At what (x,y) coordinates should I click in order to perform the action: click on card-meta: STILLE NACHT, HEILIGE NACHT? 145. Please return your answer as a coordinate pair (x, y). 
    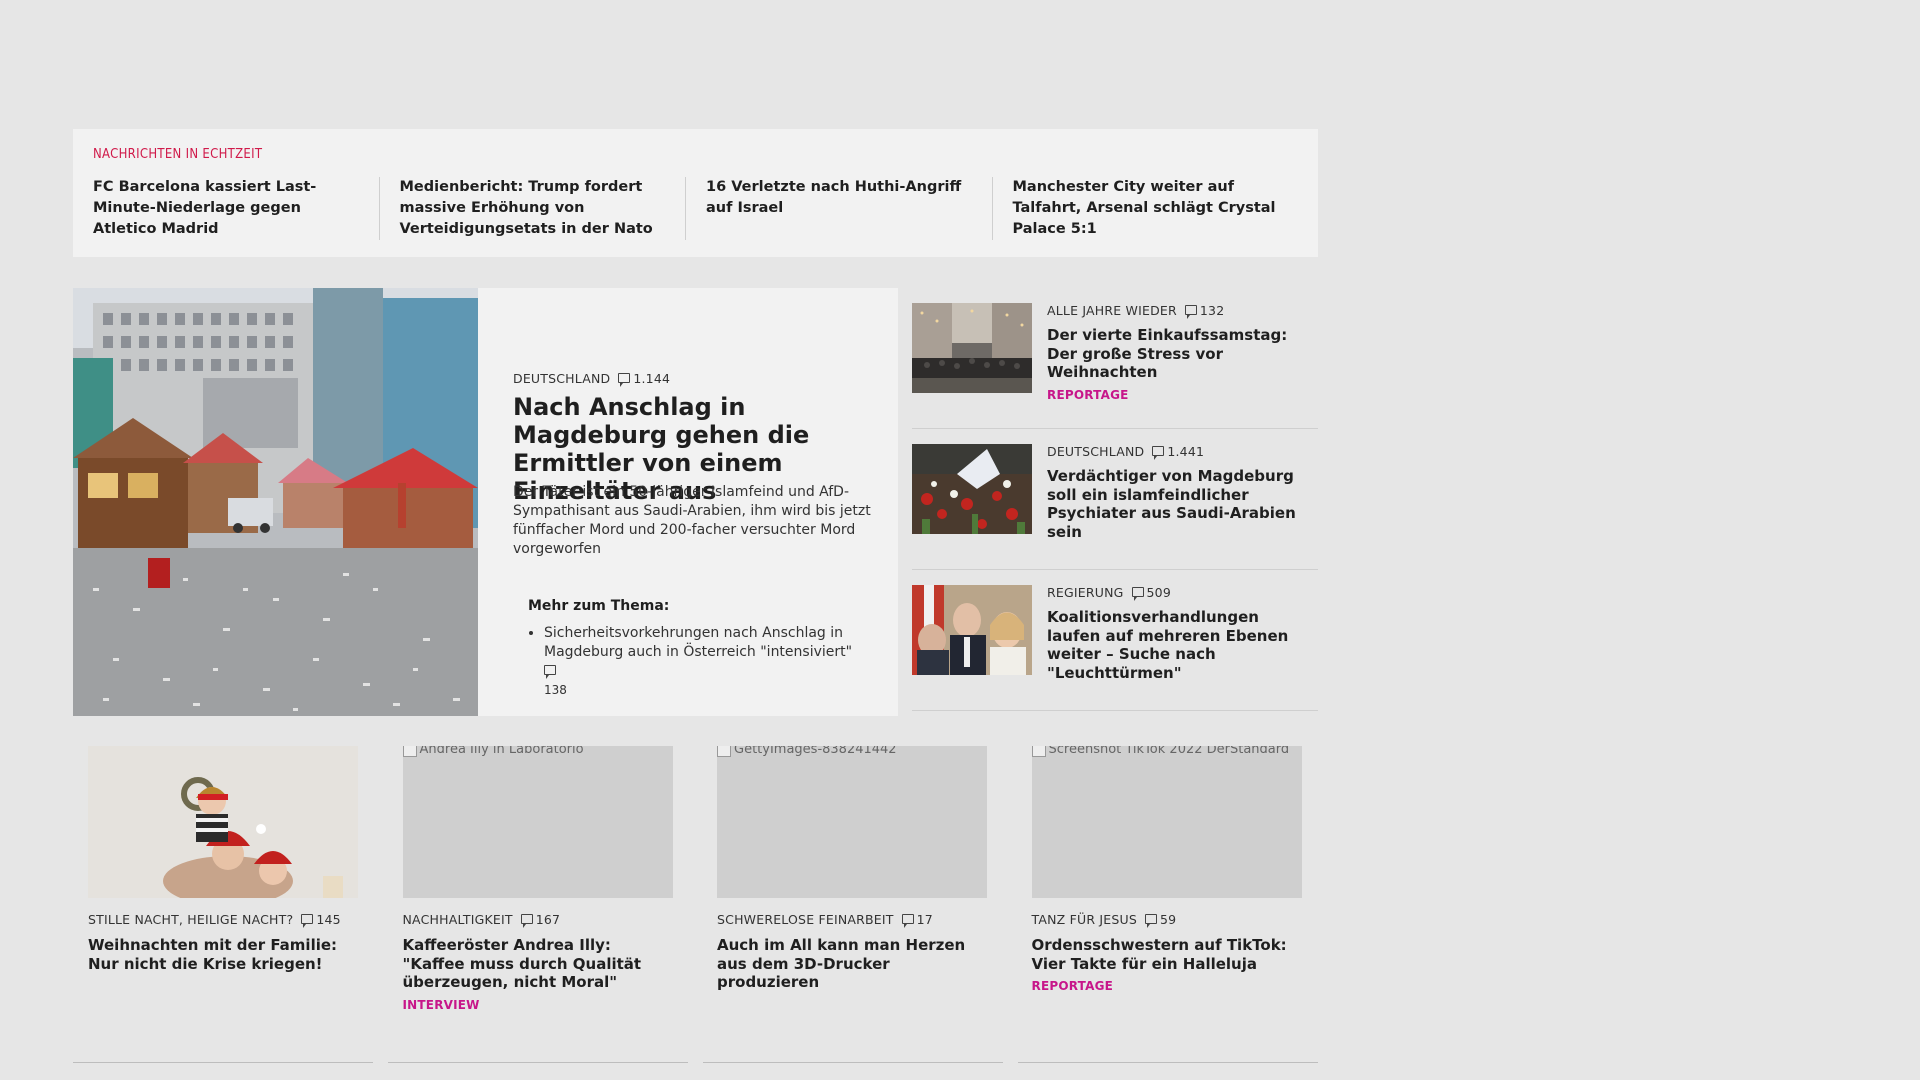
    Looking at the image, I should click on (223, 920).